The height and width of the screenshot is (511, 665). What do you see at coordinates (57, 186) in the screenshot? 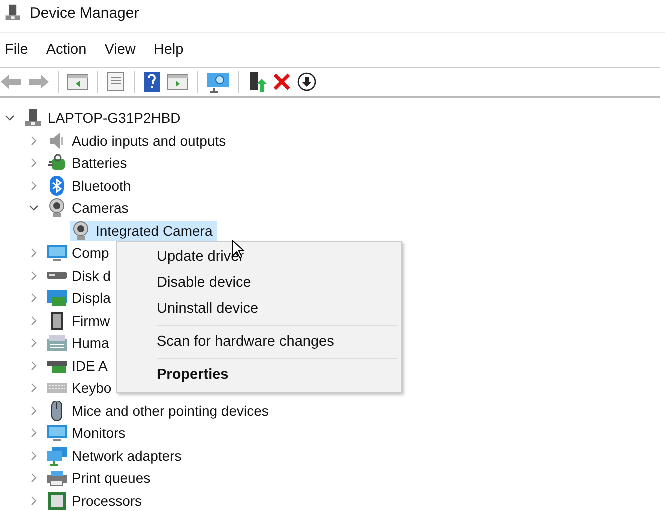
I see `bluetooth-icon` at bounding box center [57, 186].